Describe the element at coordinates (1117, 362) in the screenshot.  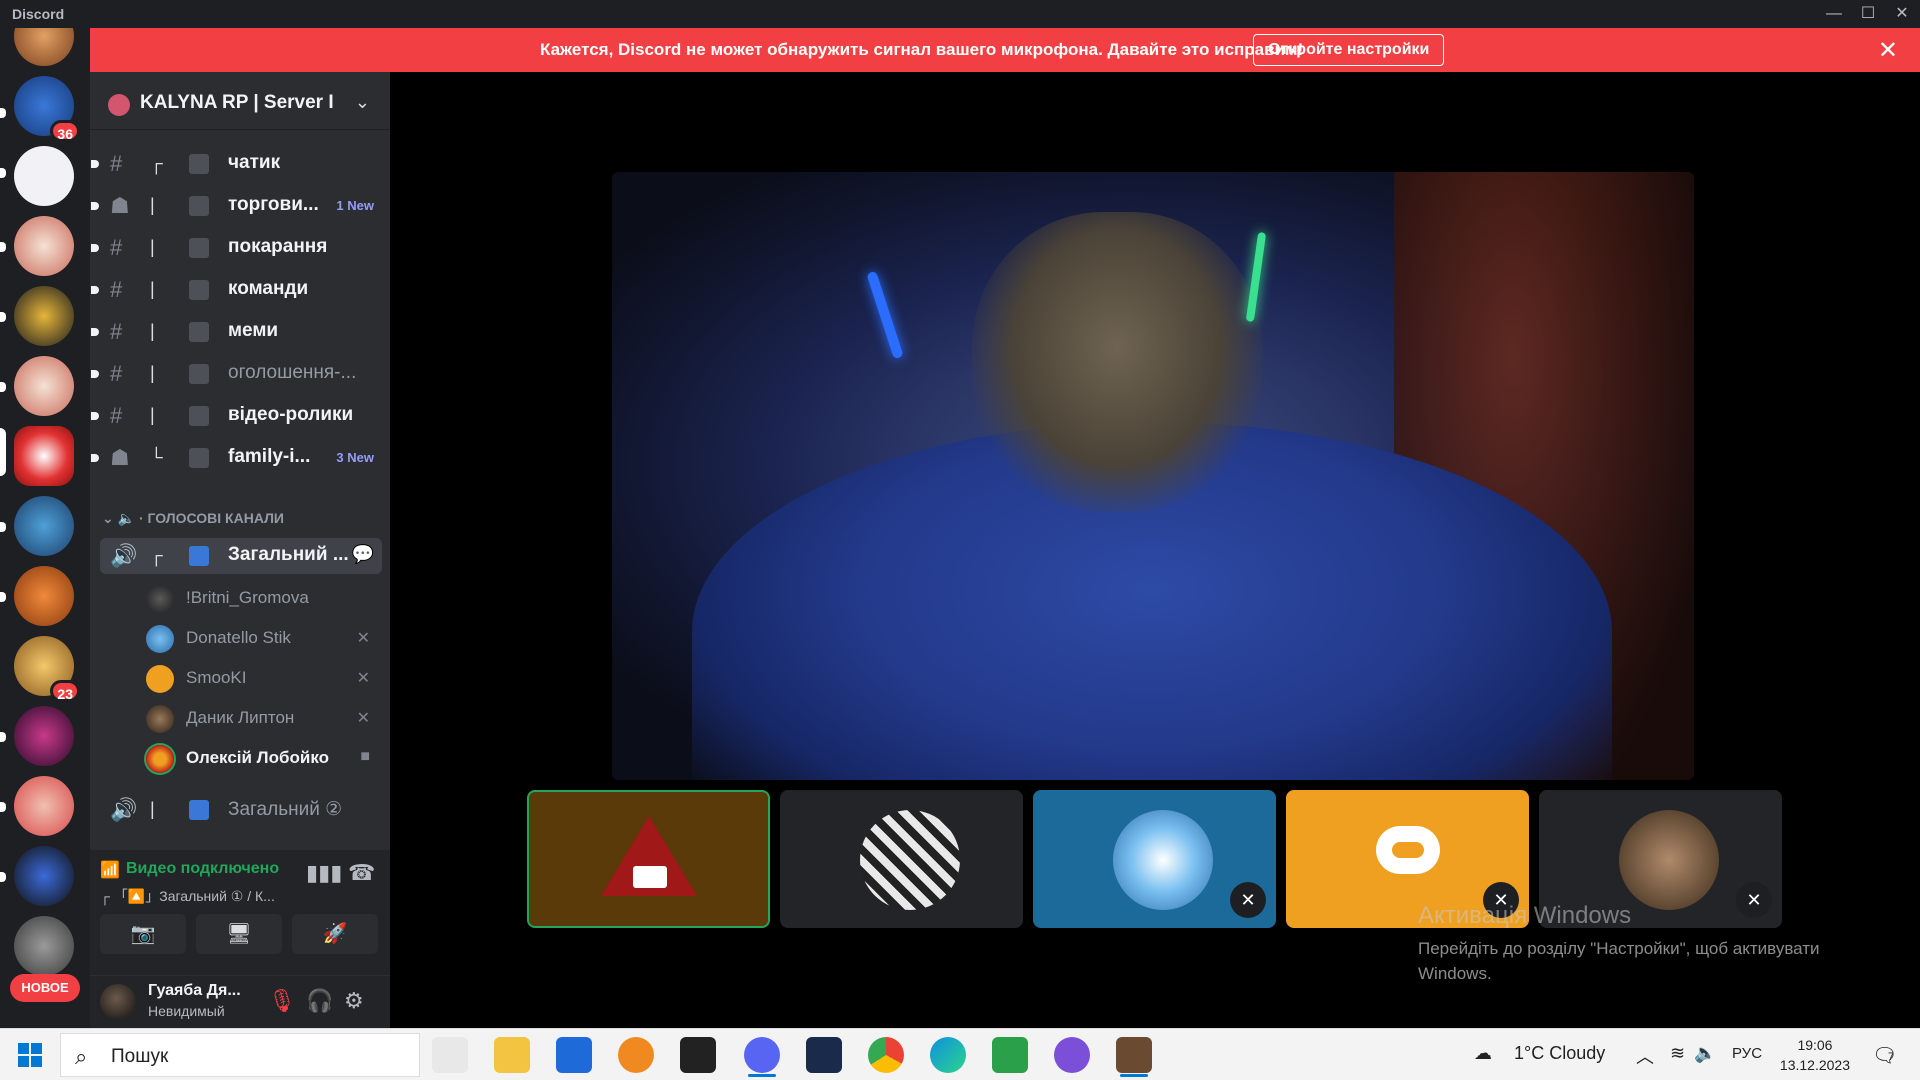
I see `video-subject-face` at that location.